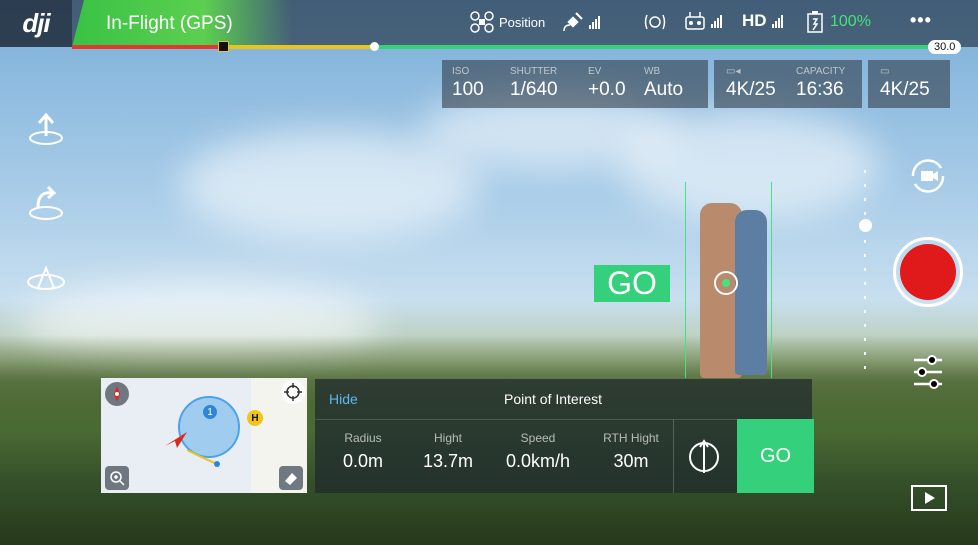  What do you see at coordinates (534, 71) in the screenshot?
I see `shutter-label: SHUTTER` at bounding box center [534, 71].